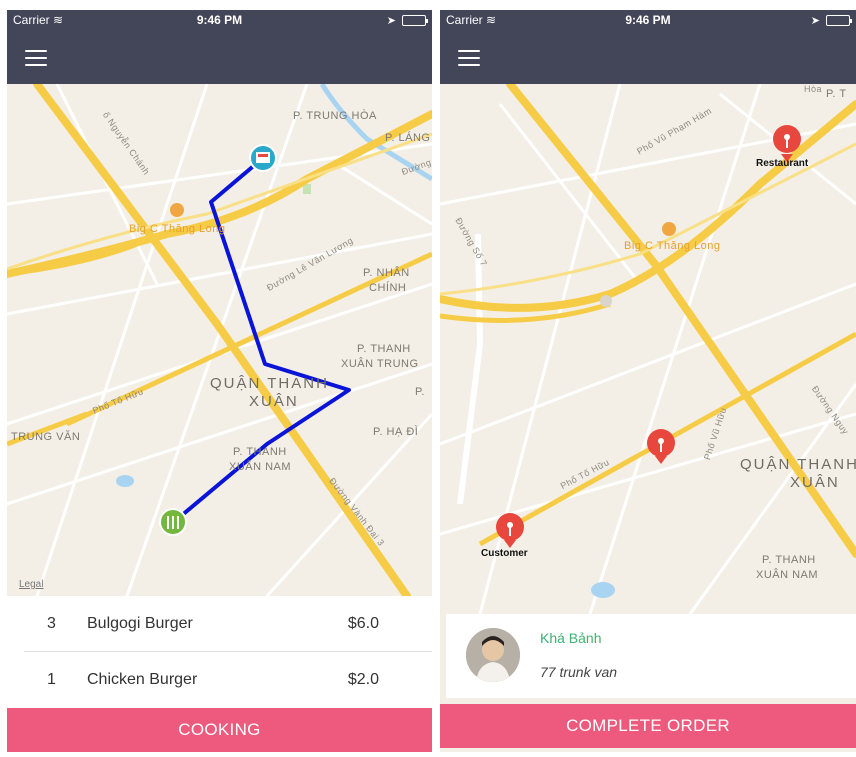 This screenshot has width=856, height=757. What do you see at coordinates (420, 392) in the screenshot?
I see `map-label-p: P.` at bounding box center [420, 392].